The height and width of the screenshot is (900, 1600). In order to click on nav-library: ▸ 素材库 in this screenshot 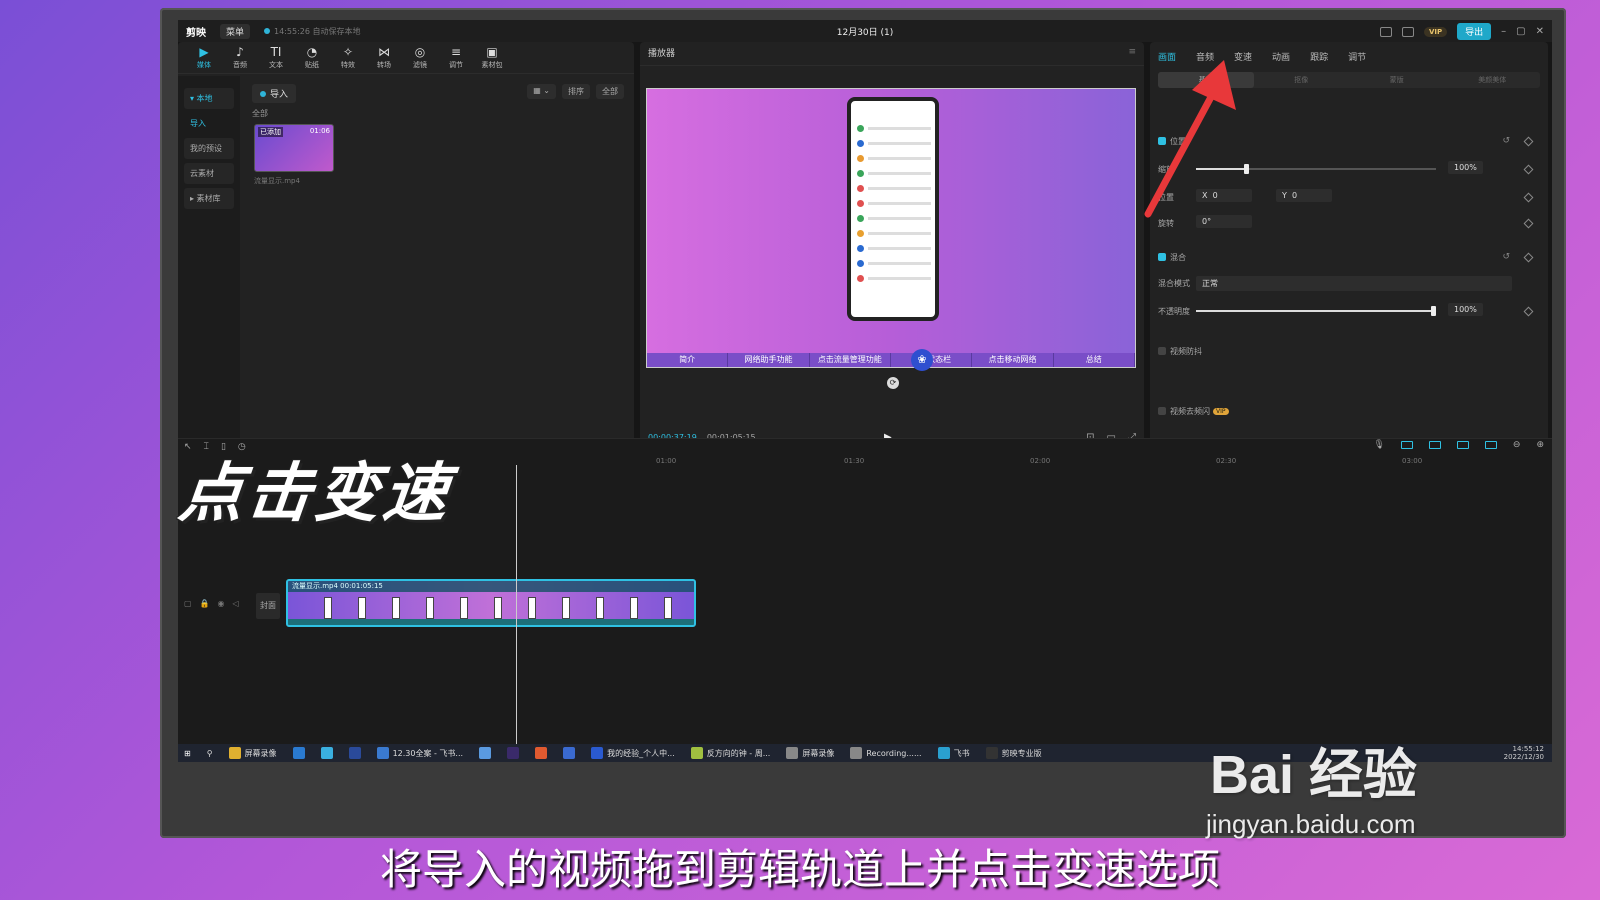, I will do `click(209, 198)`.